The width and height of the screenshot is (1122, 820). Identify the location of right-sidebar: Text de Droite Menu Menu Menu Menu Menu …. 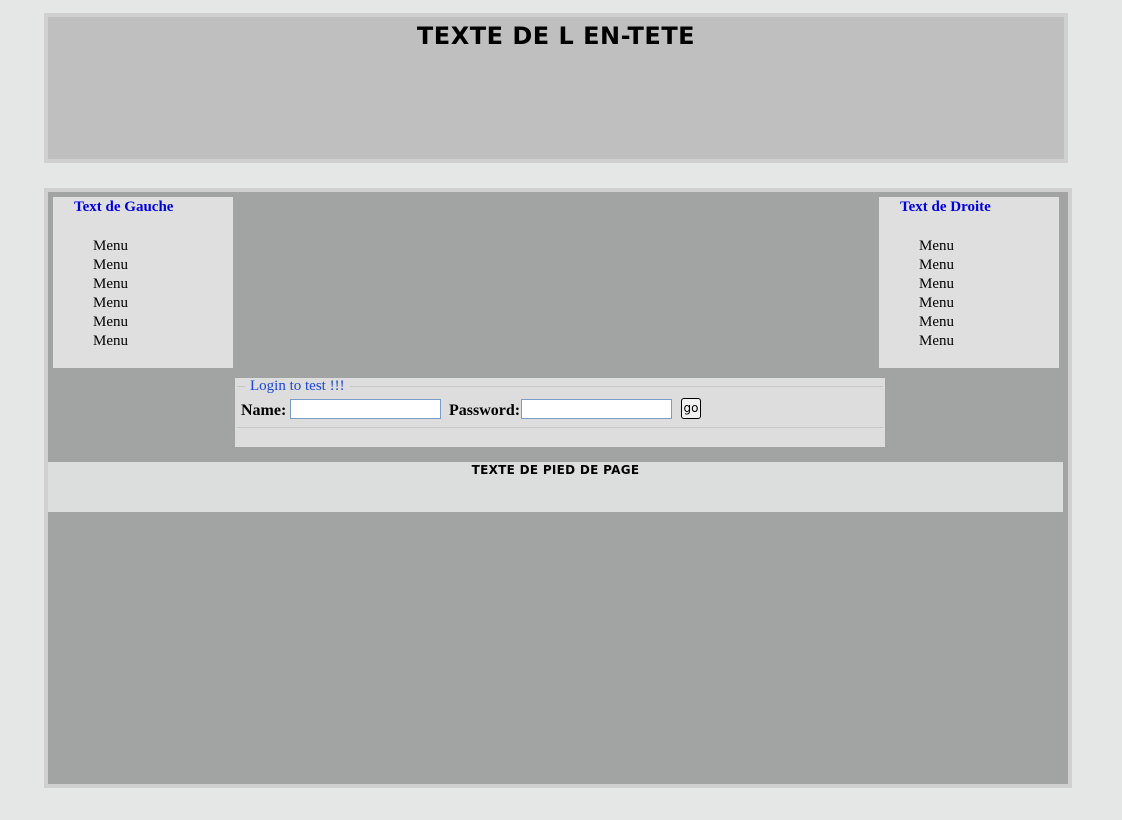
(969, 282).